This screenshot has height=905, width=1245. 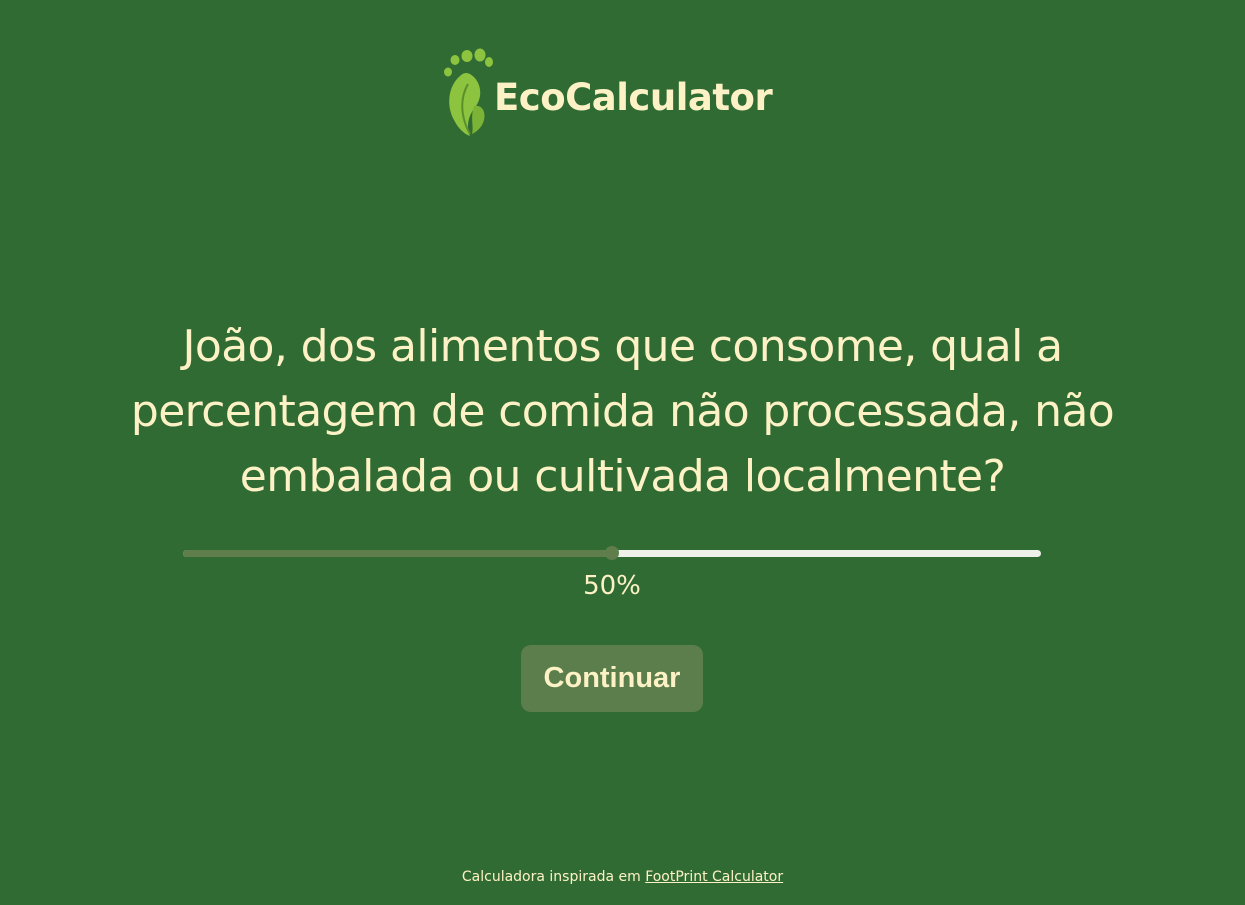 I want to click on brand-name: EcoCalculator, so click(x=633, y=97).